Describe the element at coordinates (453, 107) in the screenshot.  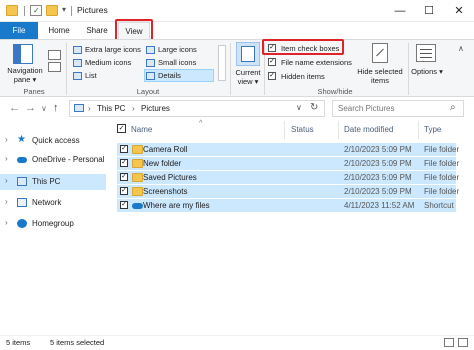
I see `search-icon: ⌕` at that location.